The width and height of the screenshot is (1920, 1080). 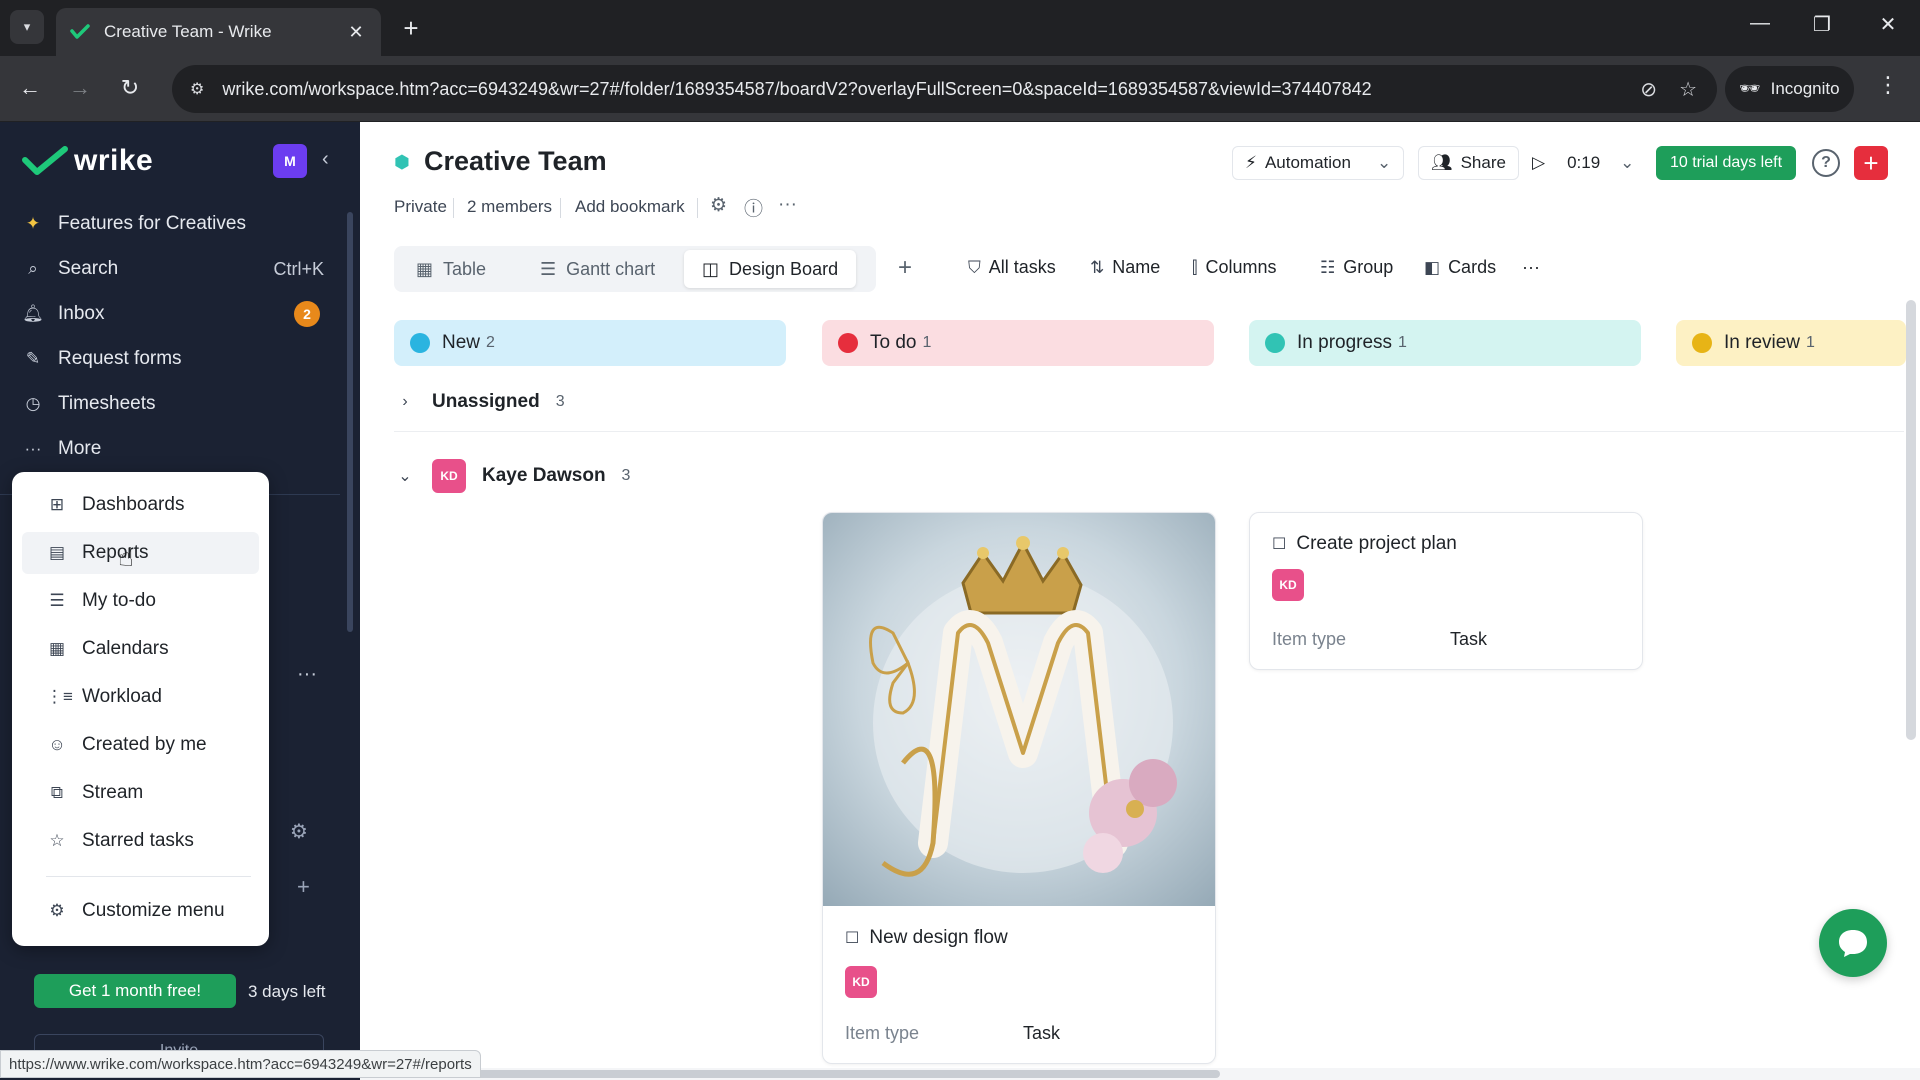 I want to click on sidebar-item-more: ··· More, so click(x=173, y=449).